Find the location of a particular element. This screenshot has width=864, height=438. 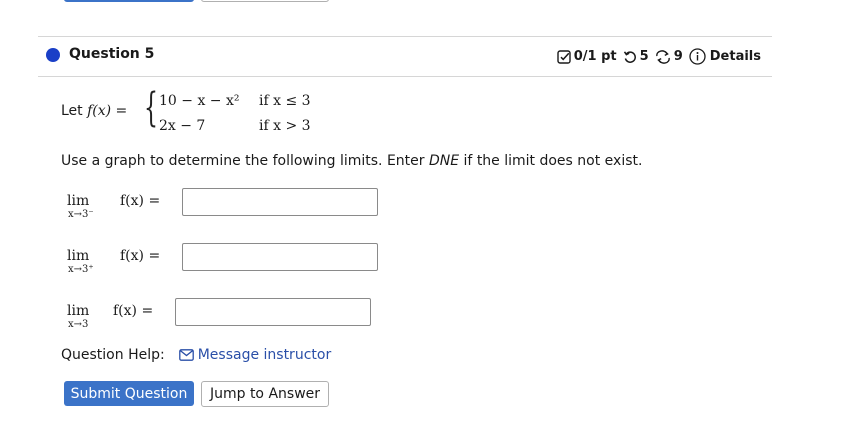

question-title: Question 5 is located at coordinates (112, 54).